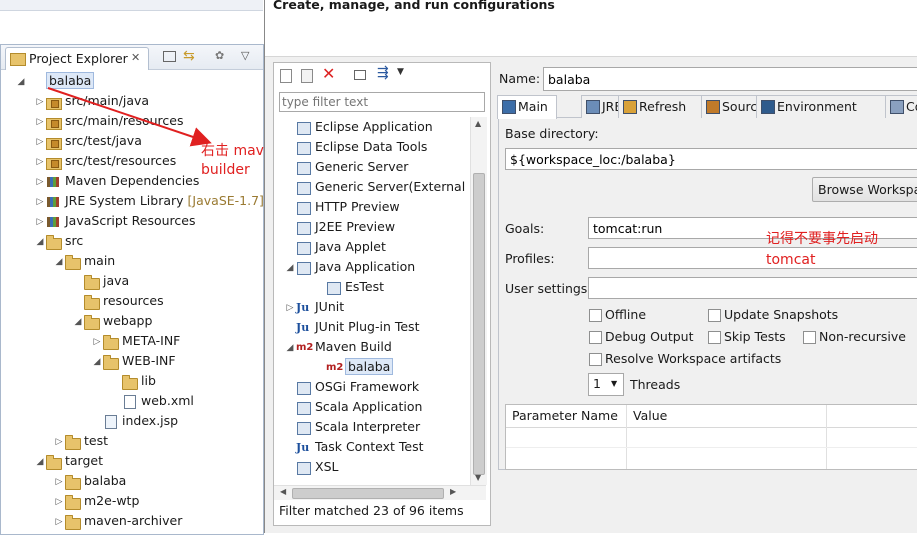  I want to click on config-item-label: Eclipse Data Tools, so click(371, 146).